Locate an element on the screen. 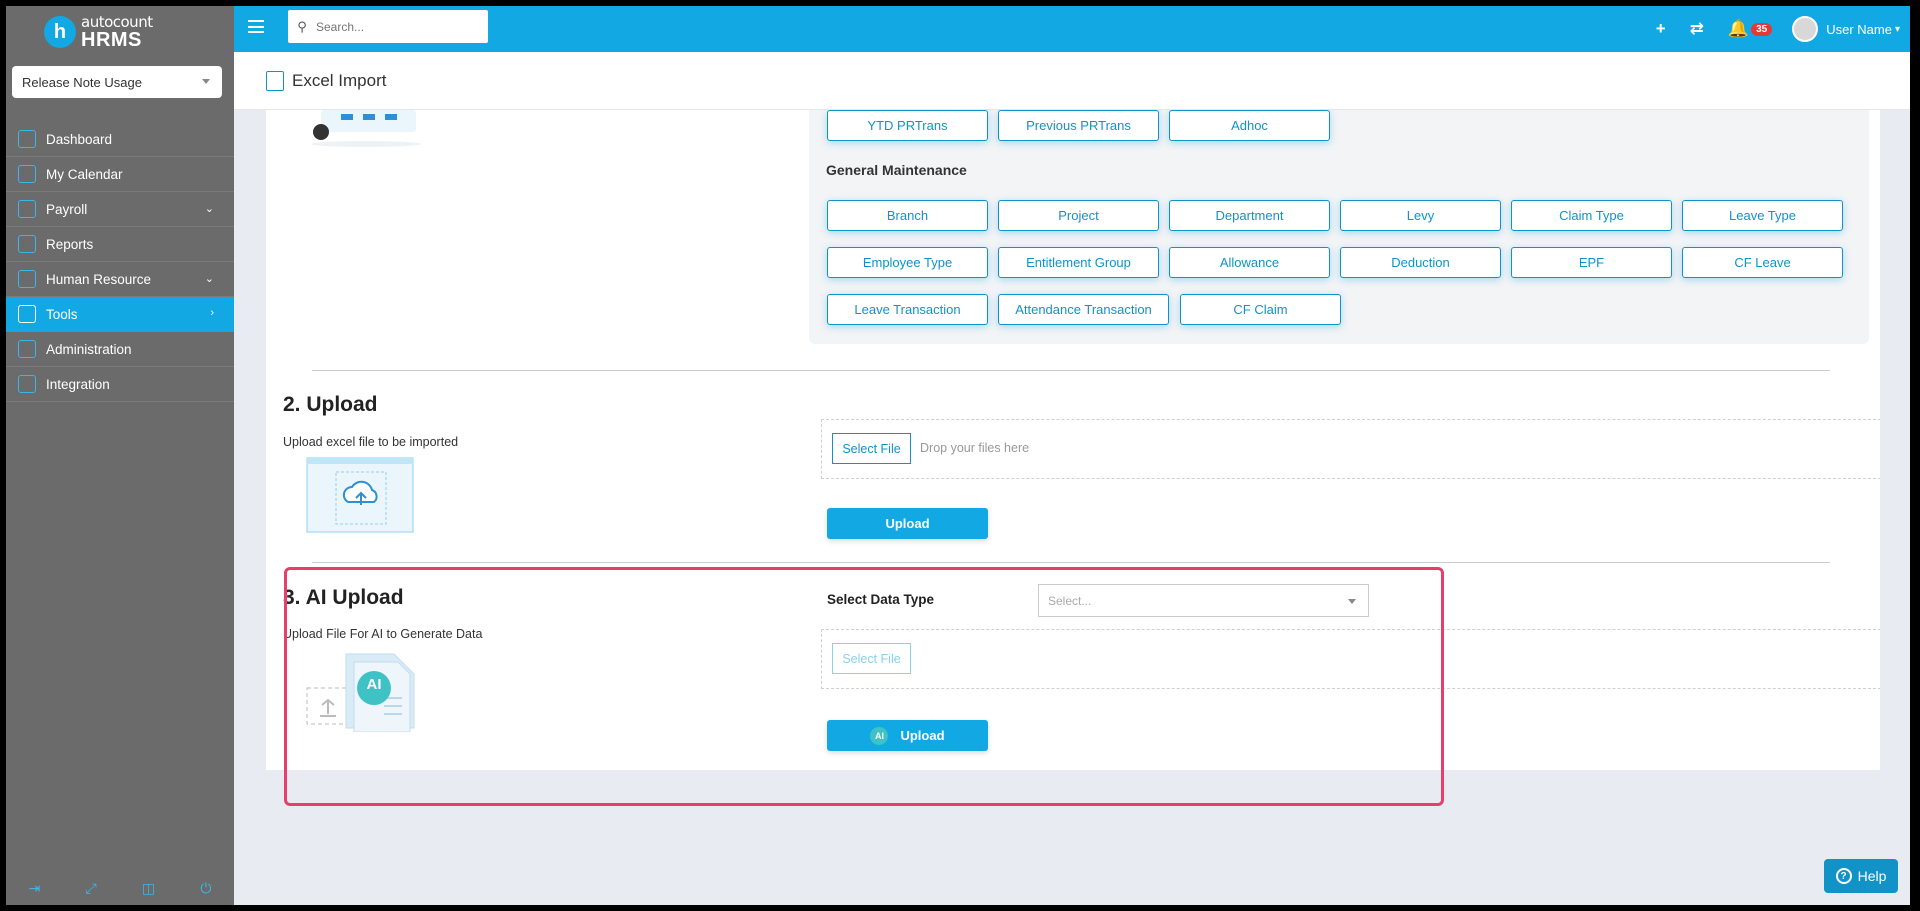 This screenshot has width=1920, height=911. sidebar-item-my-calendar: My Calendar is located at coordinates (120, 174).